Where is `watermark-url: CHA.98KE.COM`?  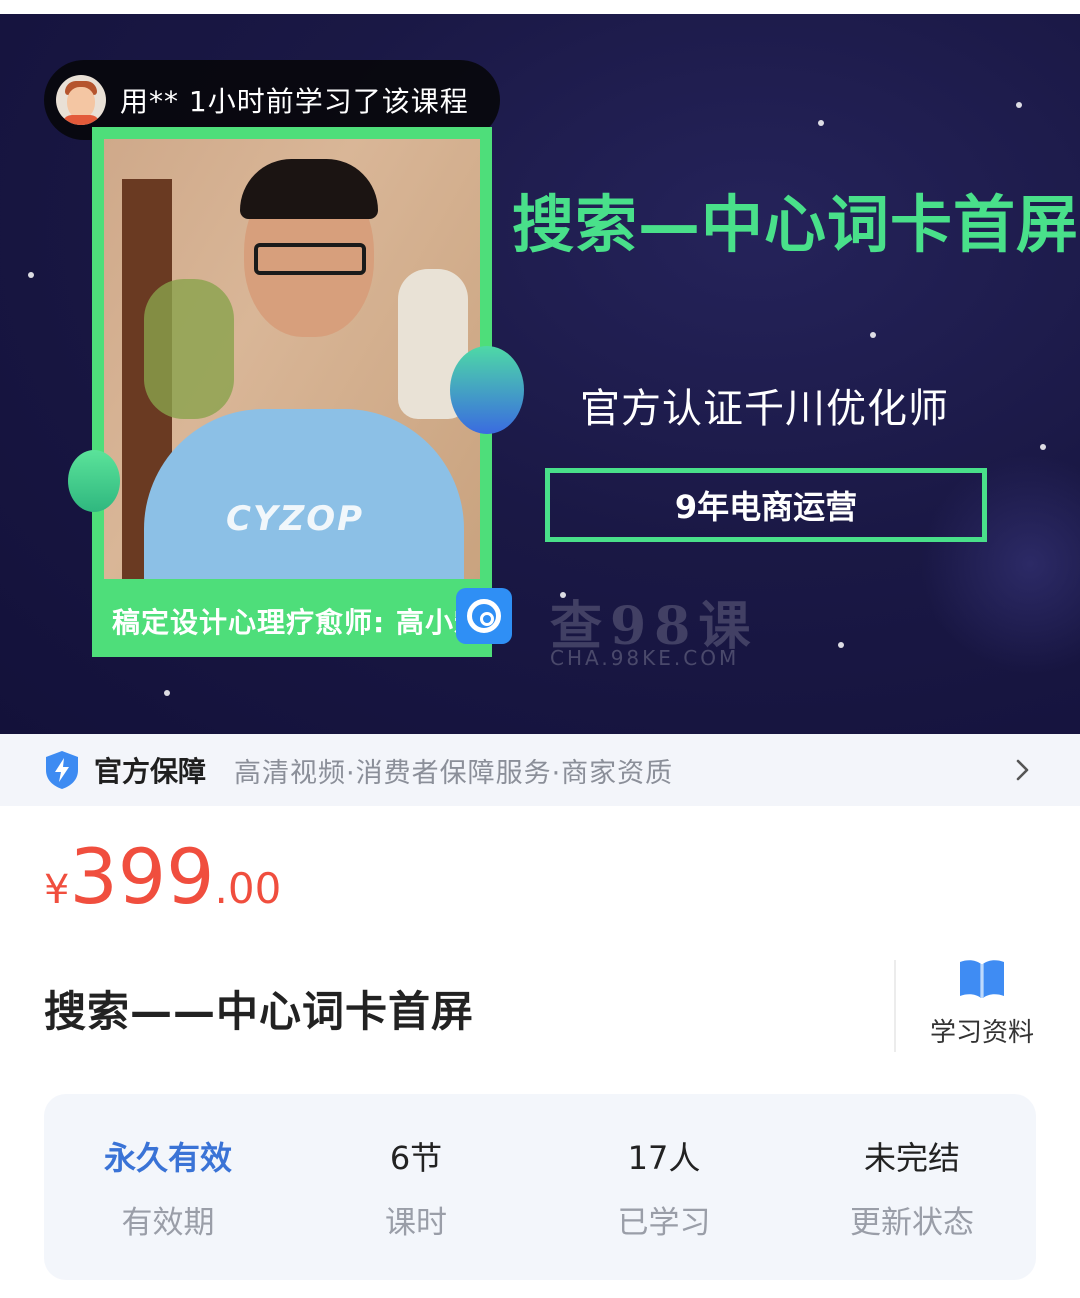 watermark-url: CHA.98KE.COM is located at coordinates (645, 658).